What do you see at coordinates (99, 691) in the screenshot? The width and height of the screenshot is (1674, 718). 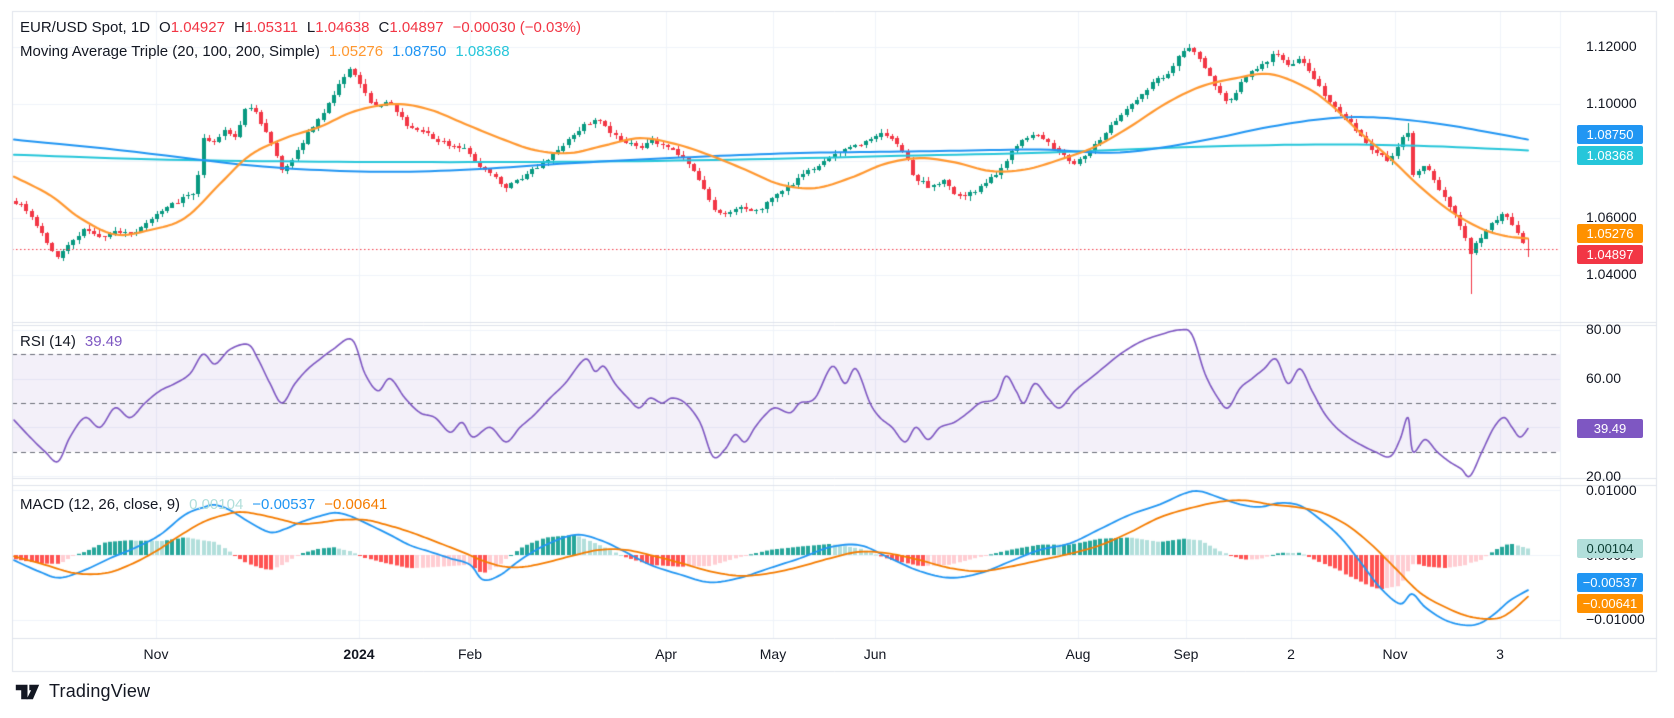 I see `brand-name: TradingView` at bounding box center [99, 691].